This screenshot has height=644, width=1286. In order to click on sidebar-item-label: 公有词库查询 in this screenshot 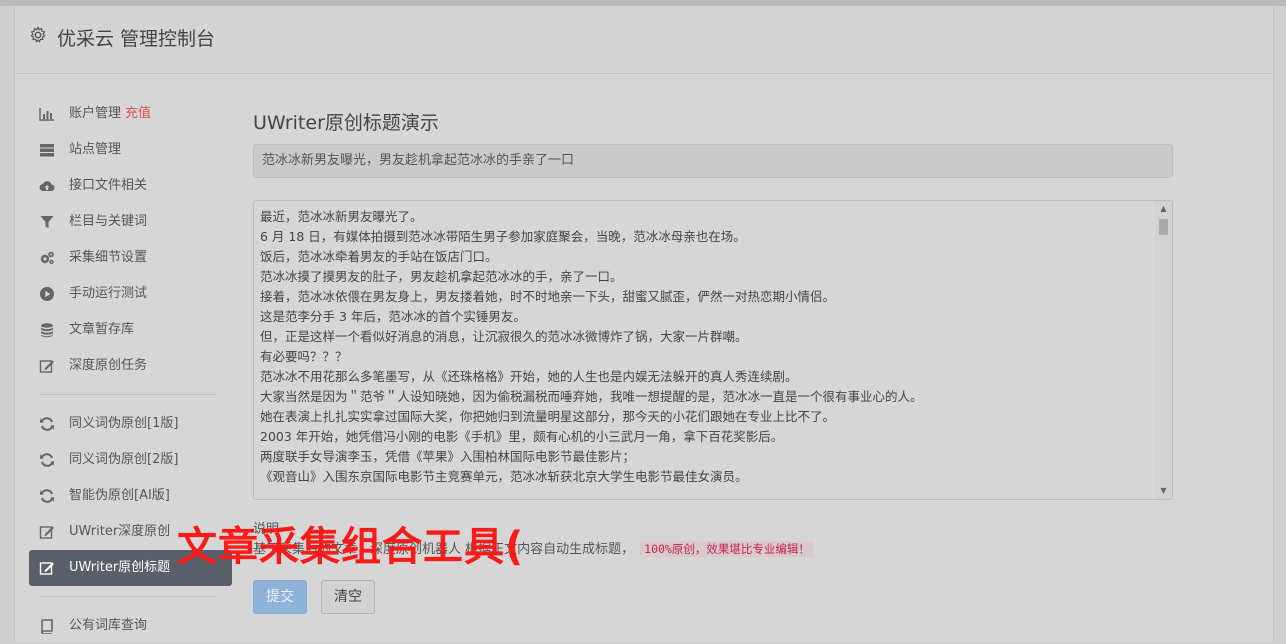, I will do `click(108, 625)`.